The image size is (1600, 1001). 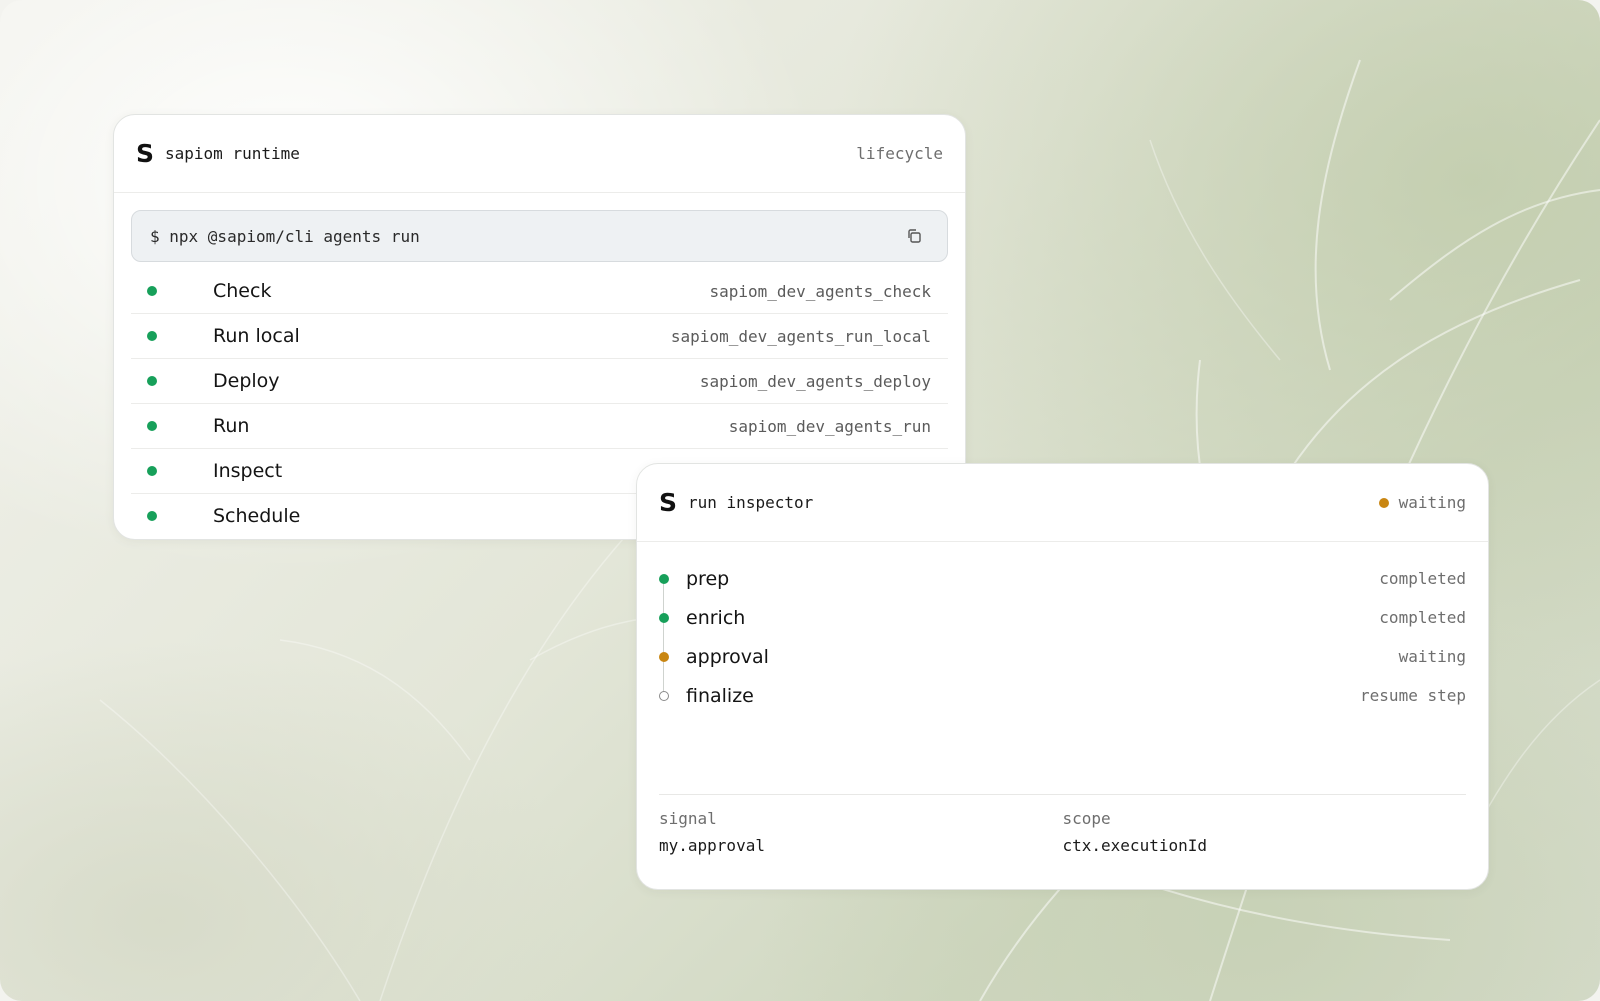 What do you see at coordinates (727, 656) in the screenshot?
I see `step-label: approval` at bounding box center [727, 656].